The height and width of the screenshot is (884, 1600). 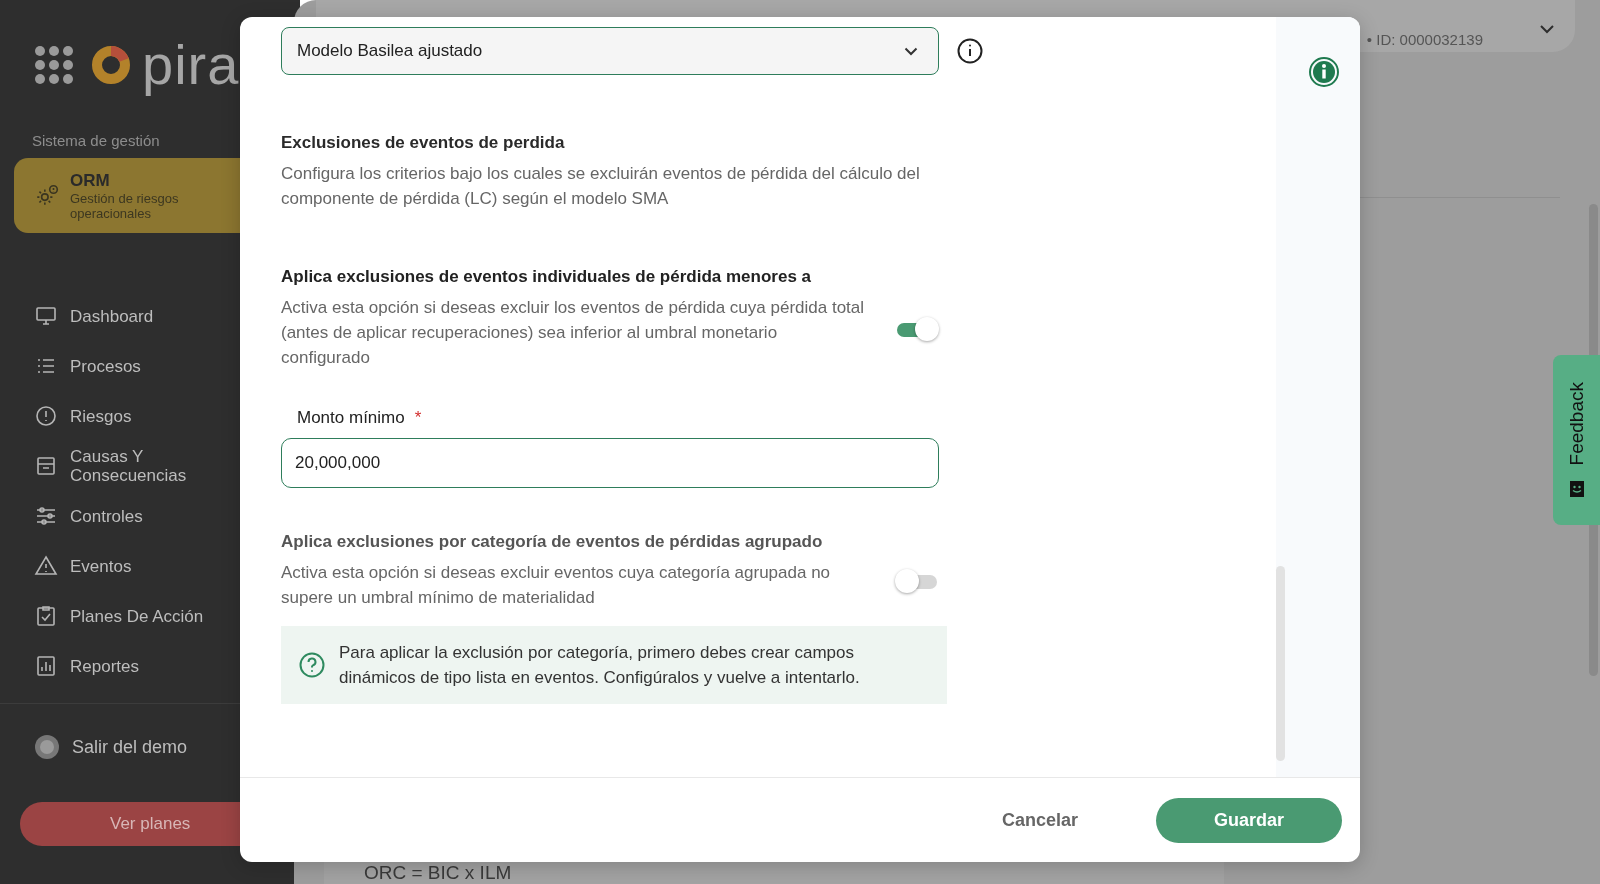 What do you see at coordinates (129, 516) in the screenshot?
I see `nav-item: Controles` at bounding box center [129, 516].